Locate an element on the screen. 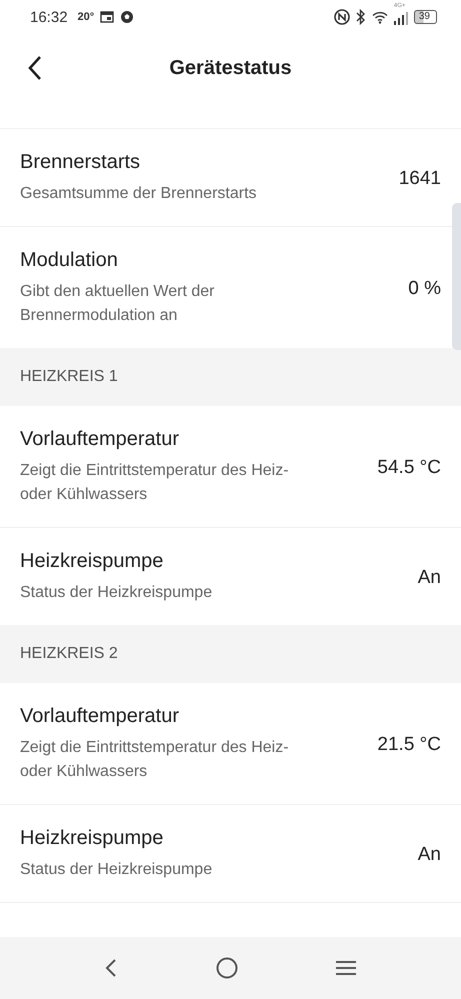  calendar-icon is located at coordinates (107, 17).